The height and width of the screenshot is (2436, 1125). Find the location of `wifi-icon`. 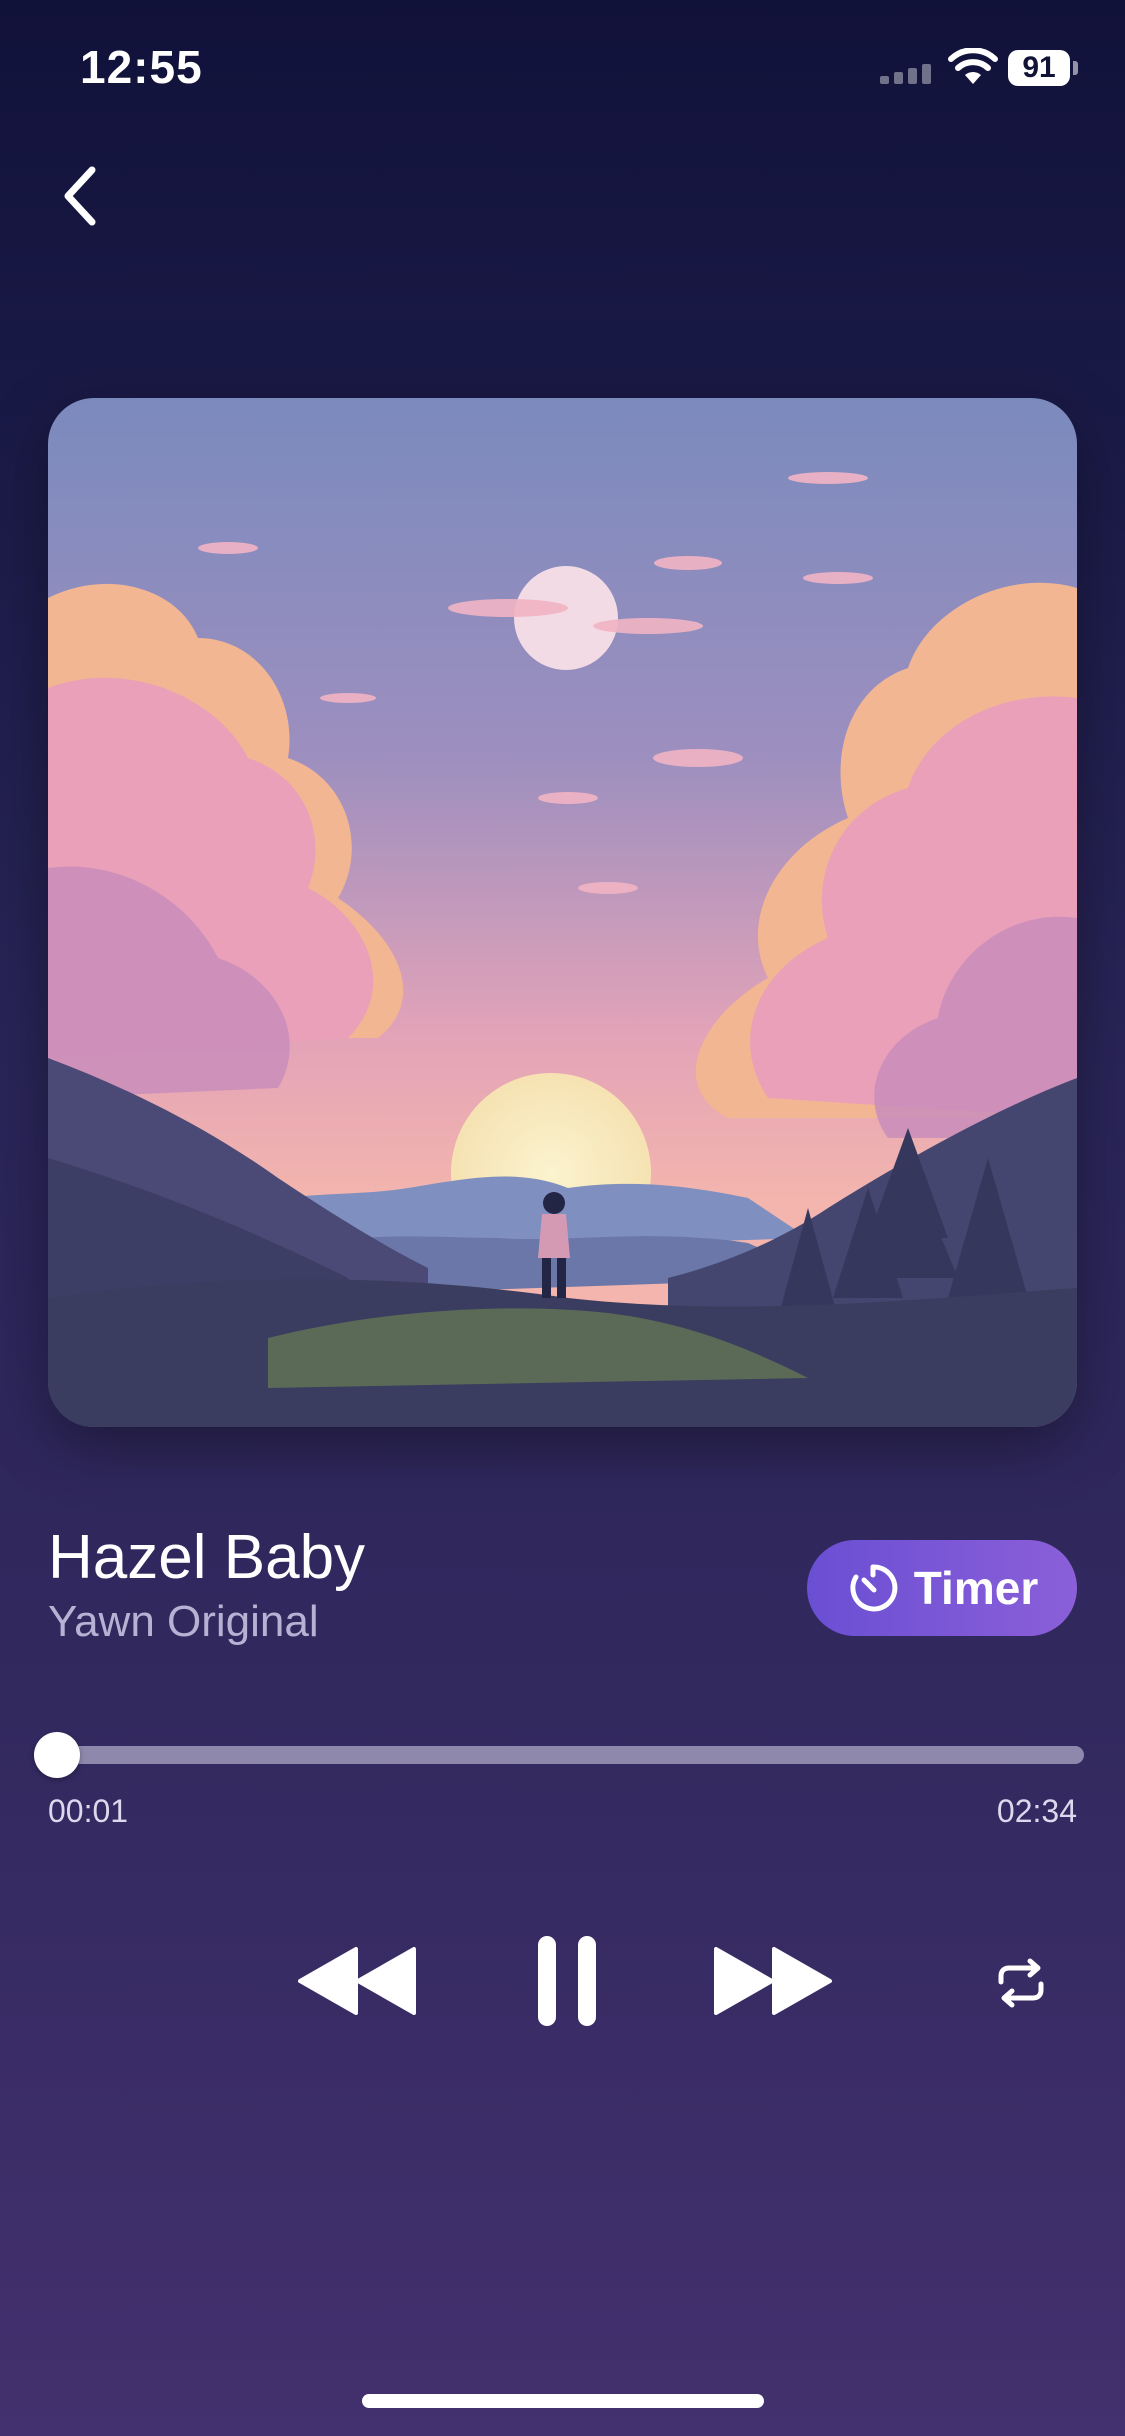

wifi-icon is located at coordinates (973, 66).